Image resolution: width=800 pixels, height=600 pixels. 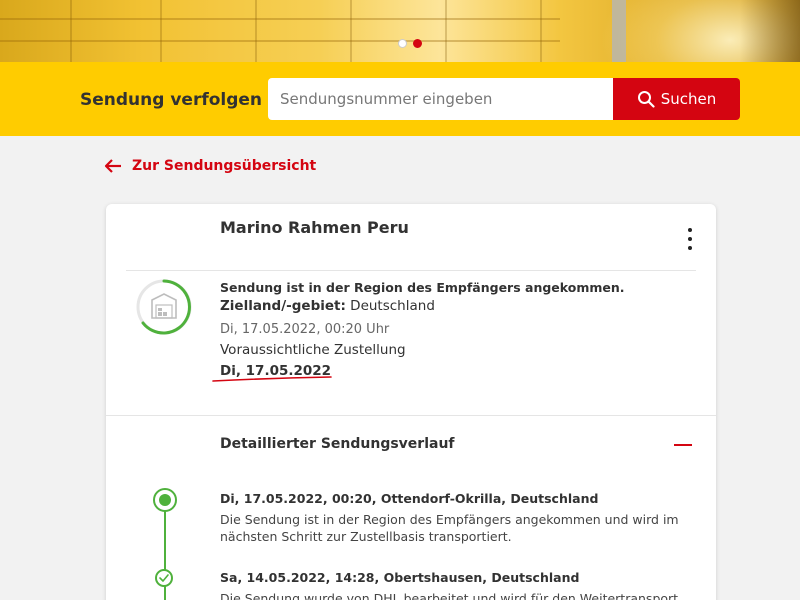 What do you see at coordinates (646, 99) in the screenshot?
I see `search-icon` at bounding box center [646, 99].